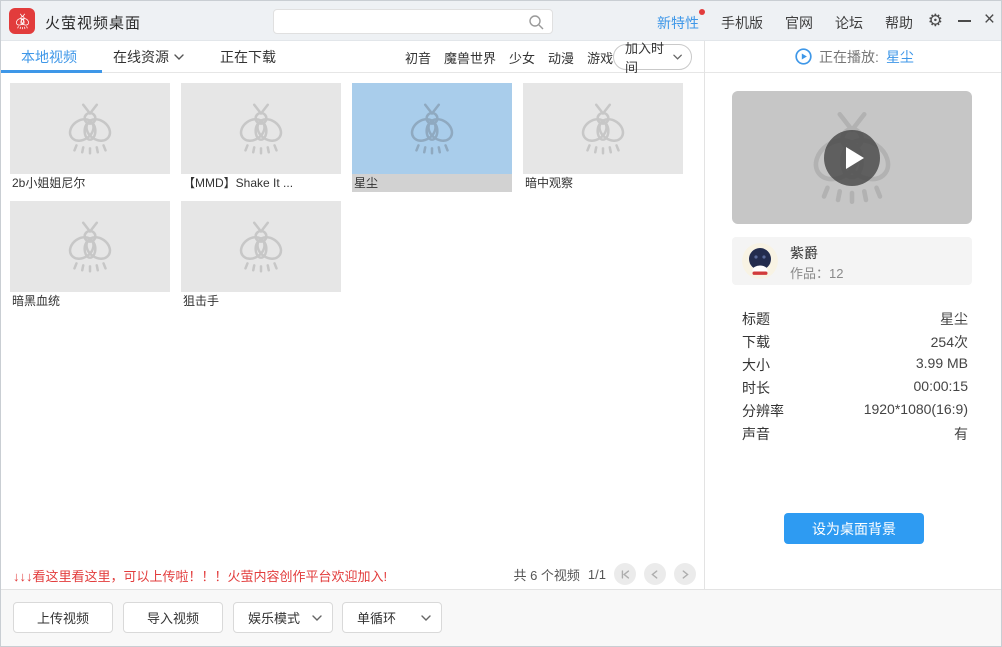  What do you see at coordinates (536, 22) in the screenshot?
I see `search-icon` at bounding box center [536, 22].